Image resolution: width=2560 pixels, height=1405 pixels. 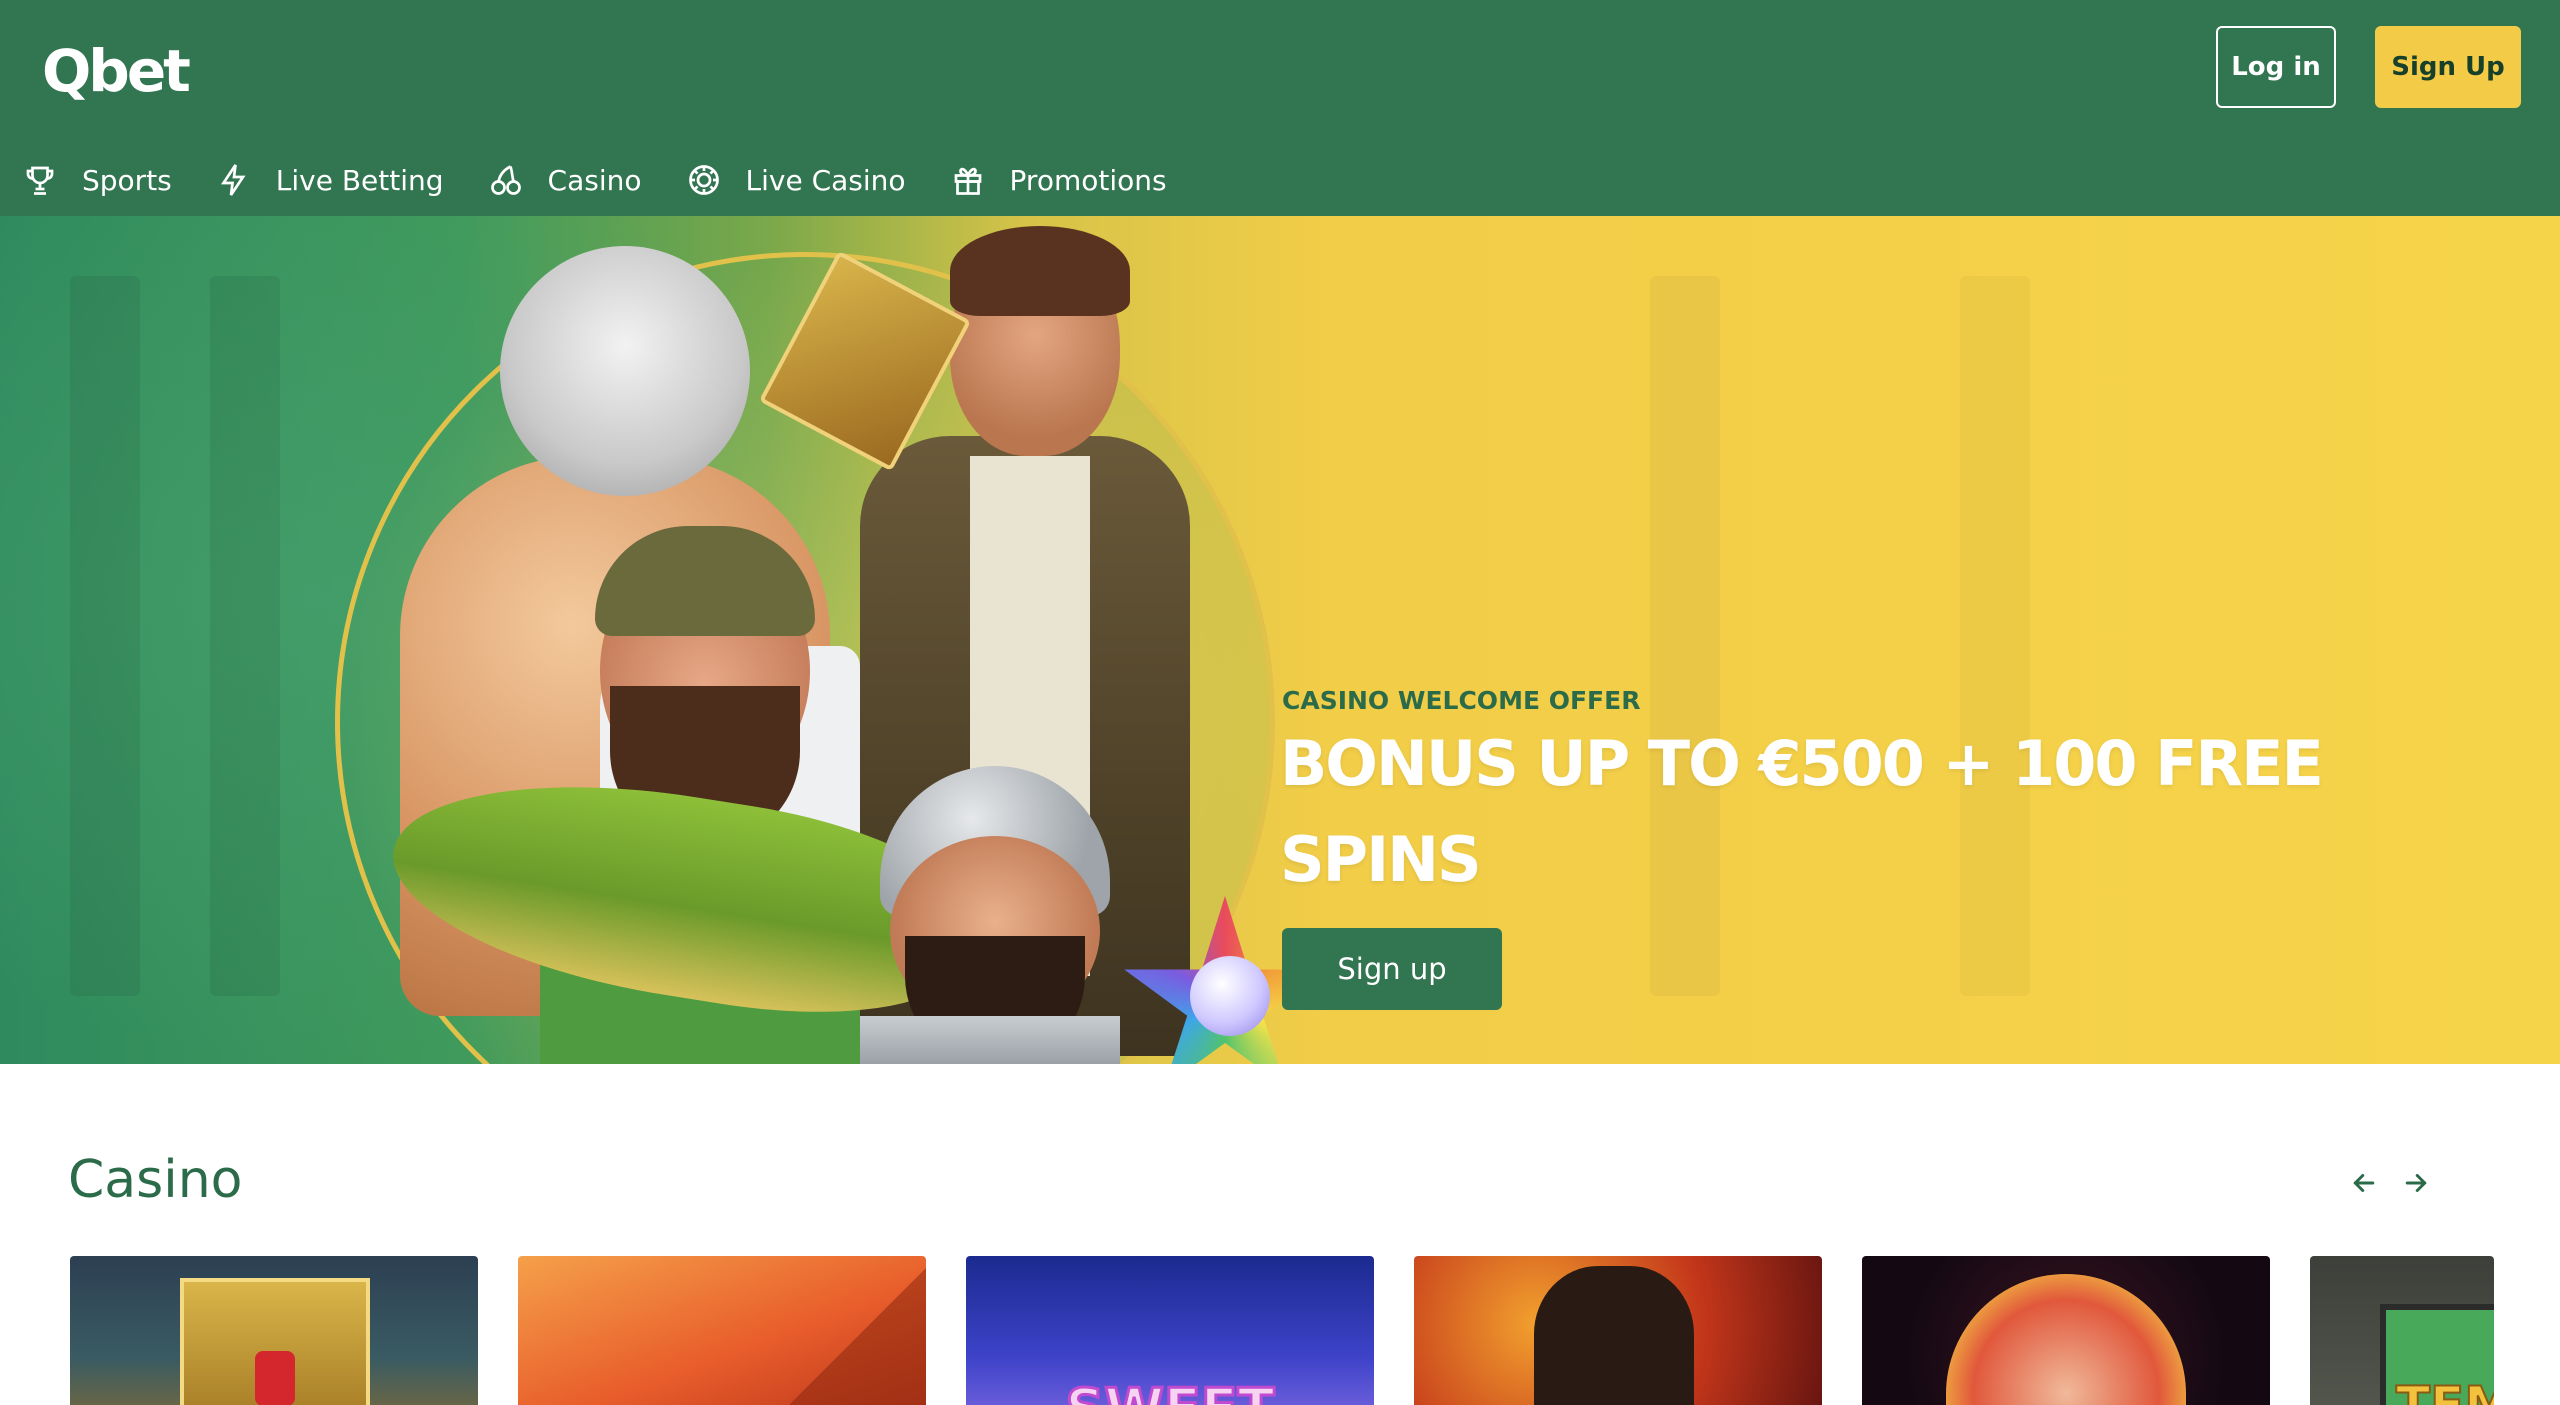 I want to click on signup-button: Sign Up, so click(x=2448, y=67).